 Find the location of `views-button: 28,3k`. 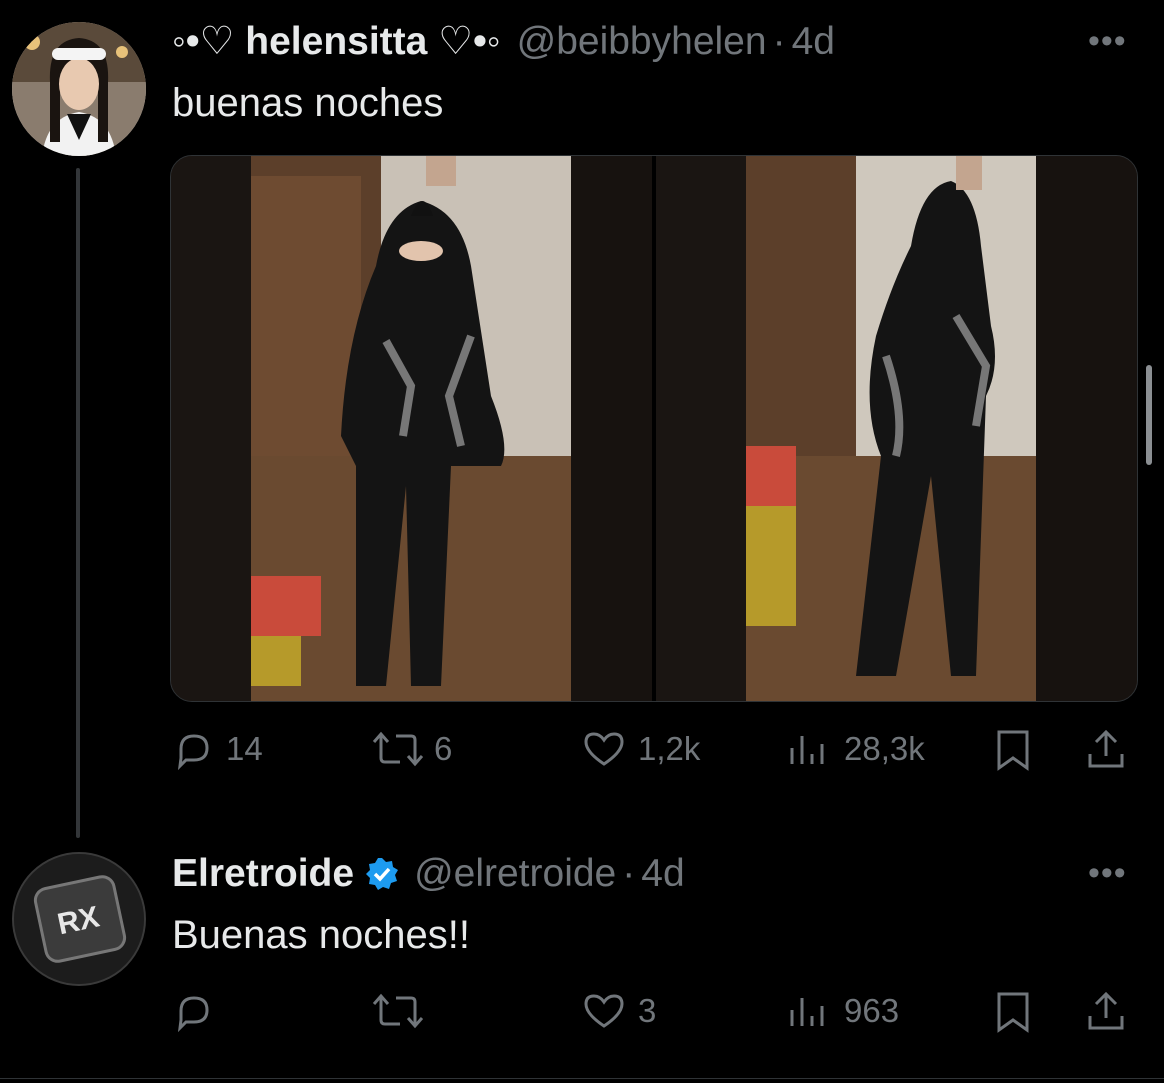

views-button: 28,3k is located at coordinates (856, 749).